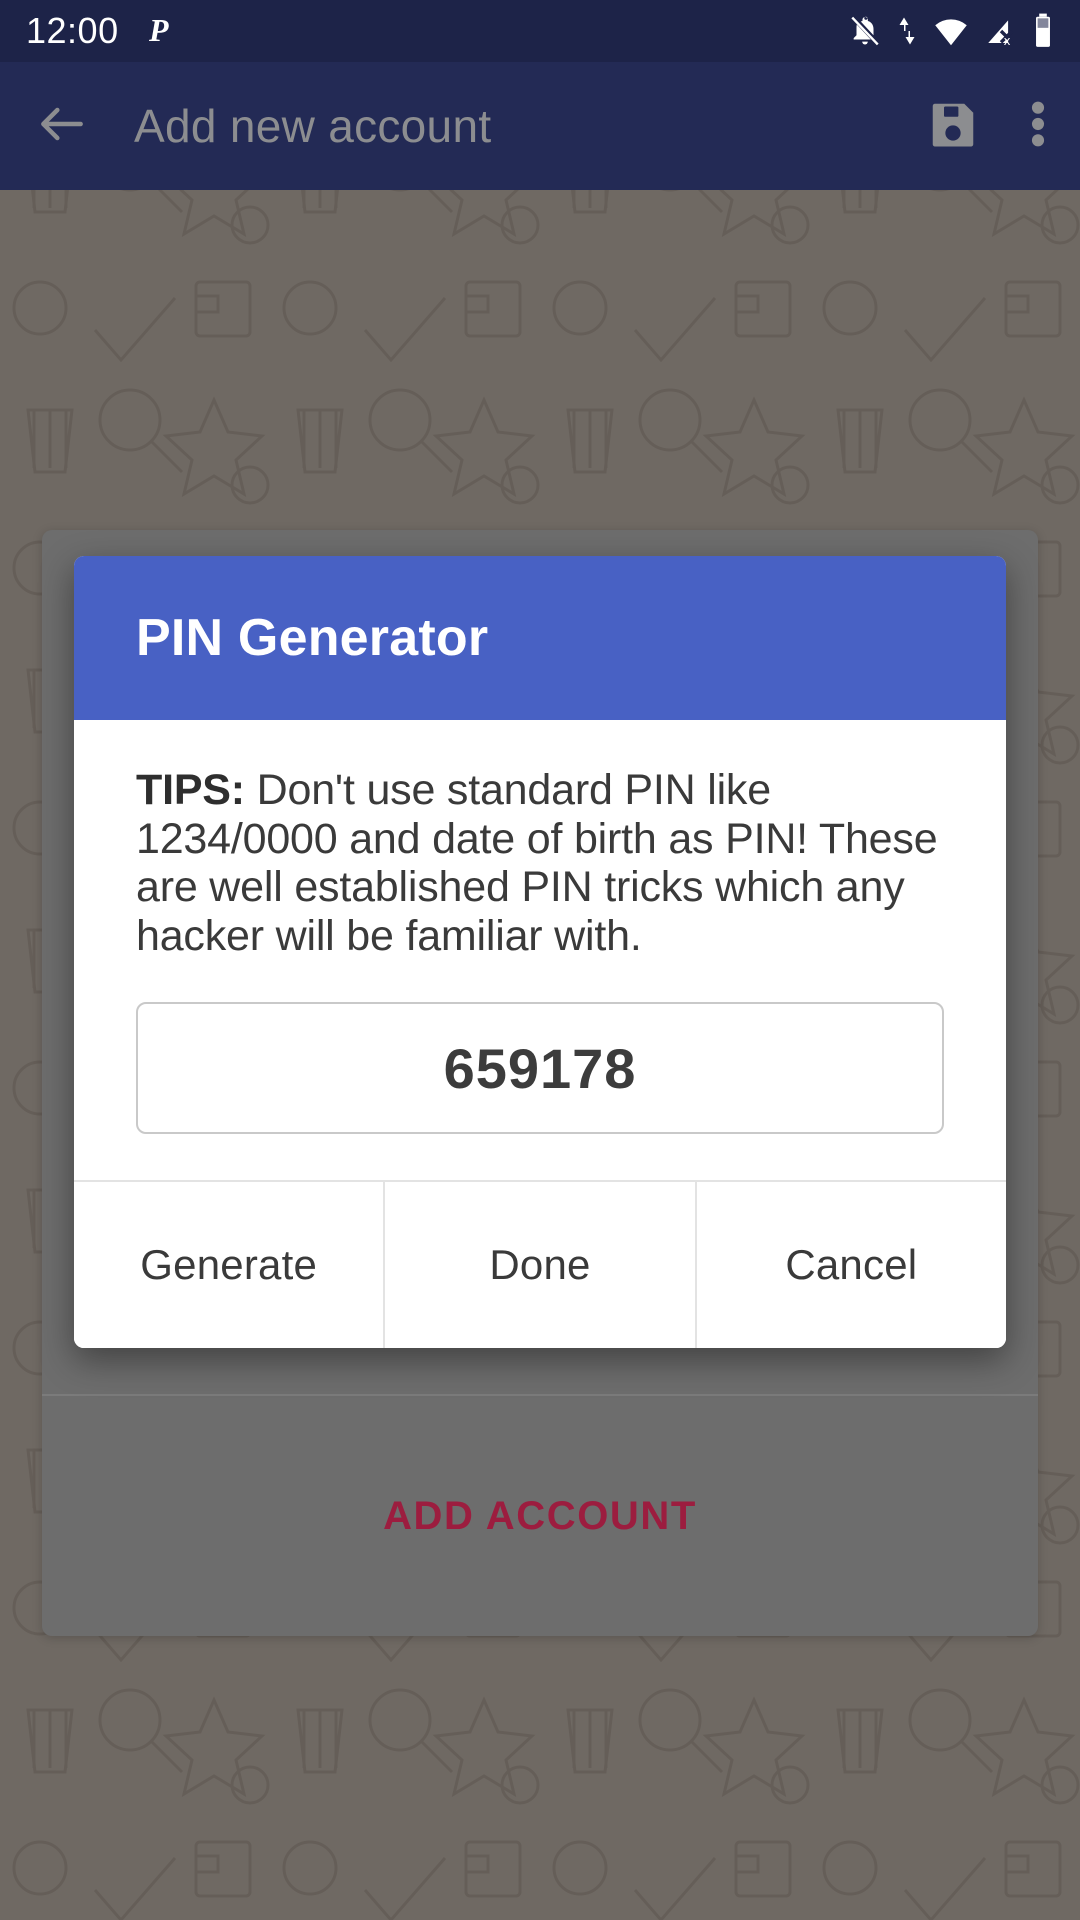 This screenshot has height=1920, width=1080. Describe the element at coordinates (850, 1265) in the screenshot. I see `cancel-button: Cancel` at that location.